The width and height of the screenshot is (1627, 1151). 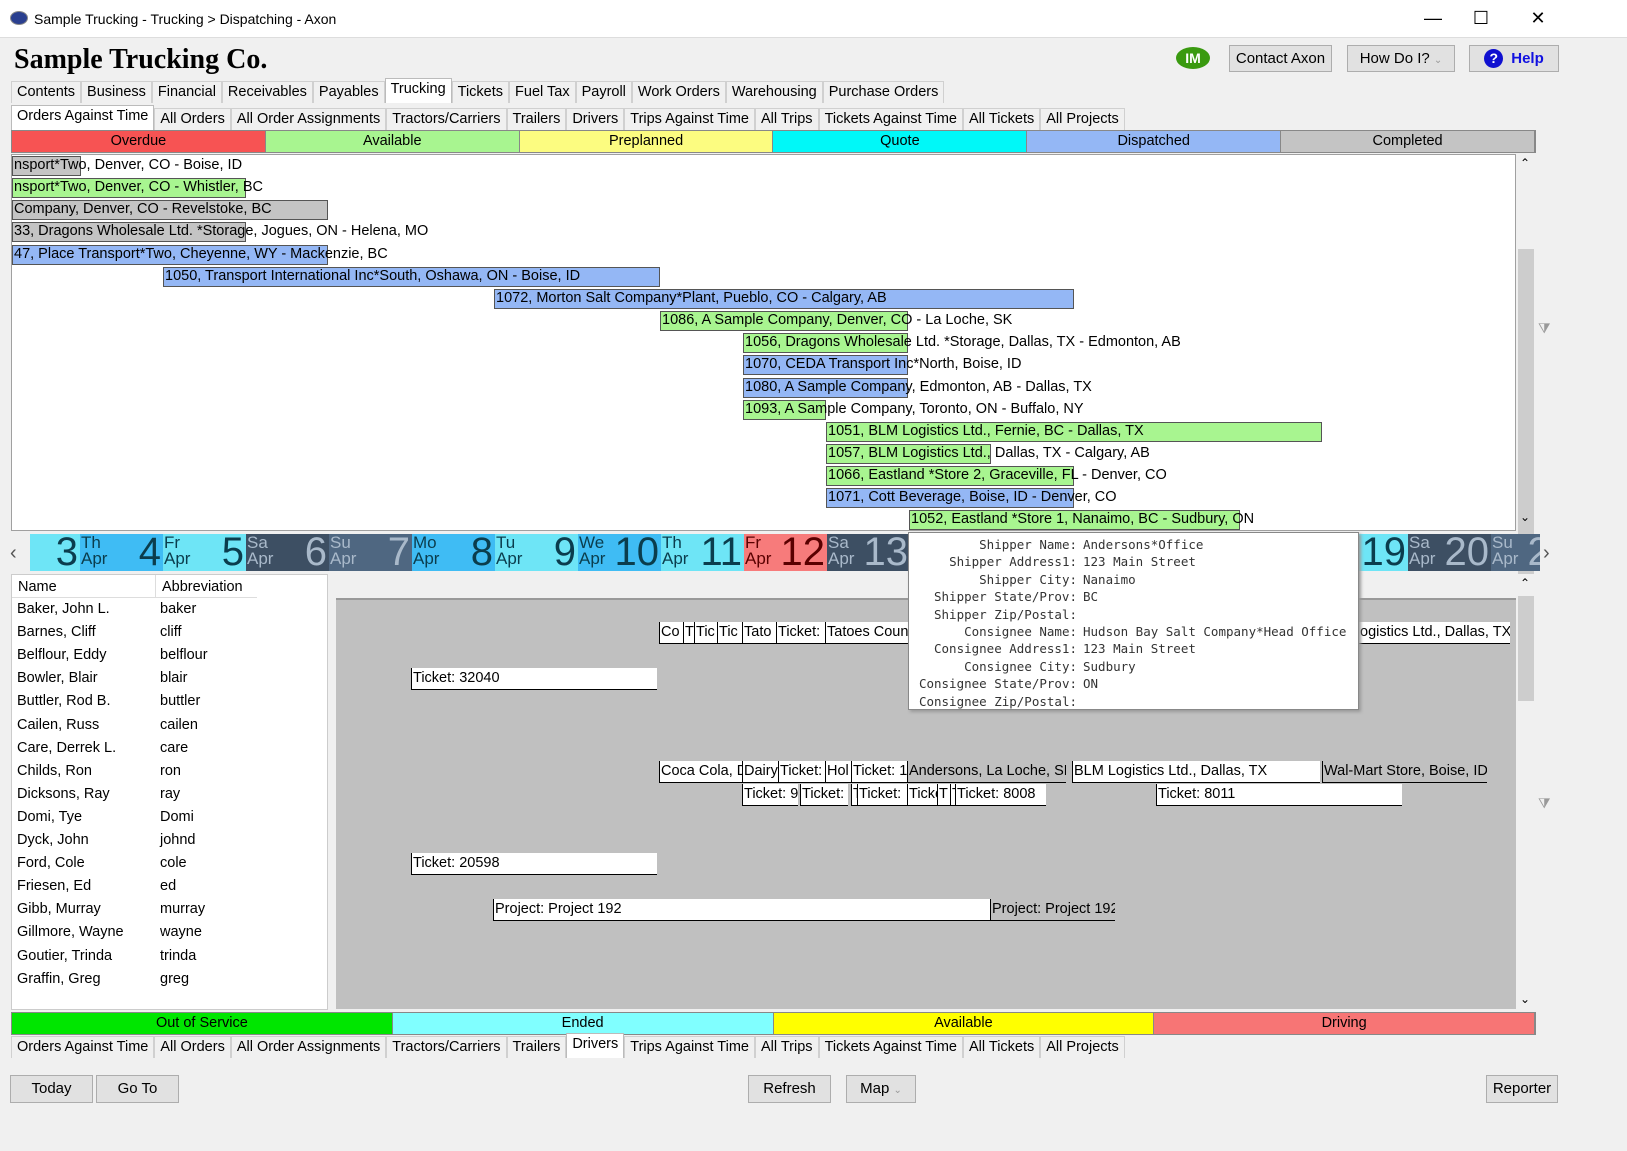 I want to click on assignment-block: Ticket: 32040, so click(x=534, y=679).